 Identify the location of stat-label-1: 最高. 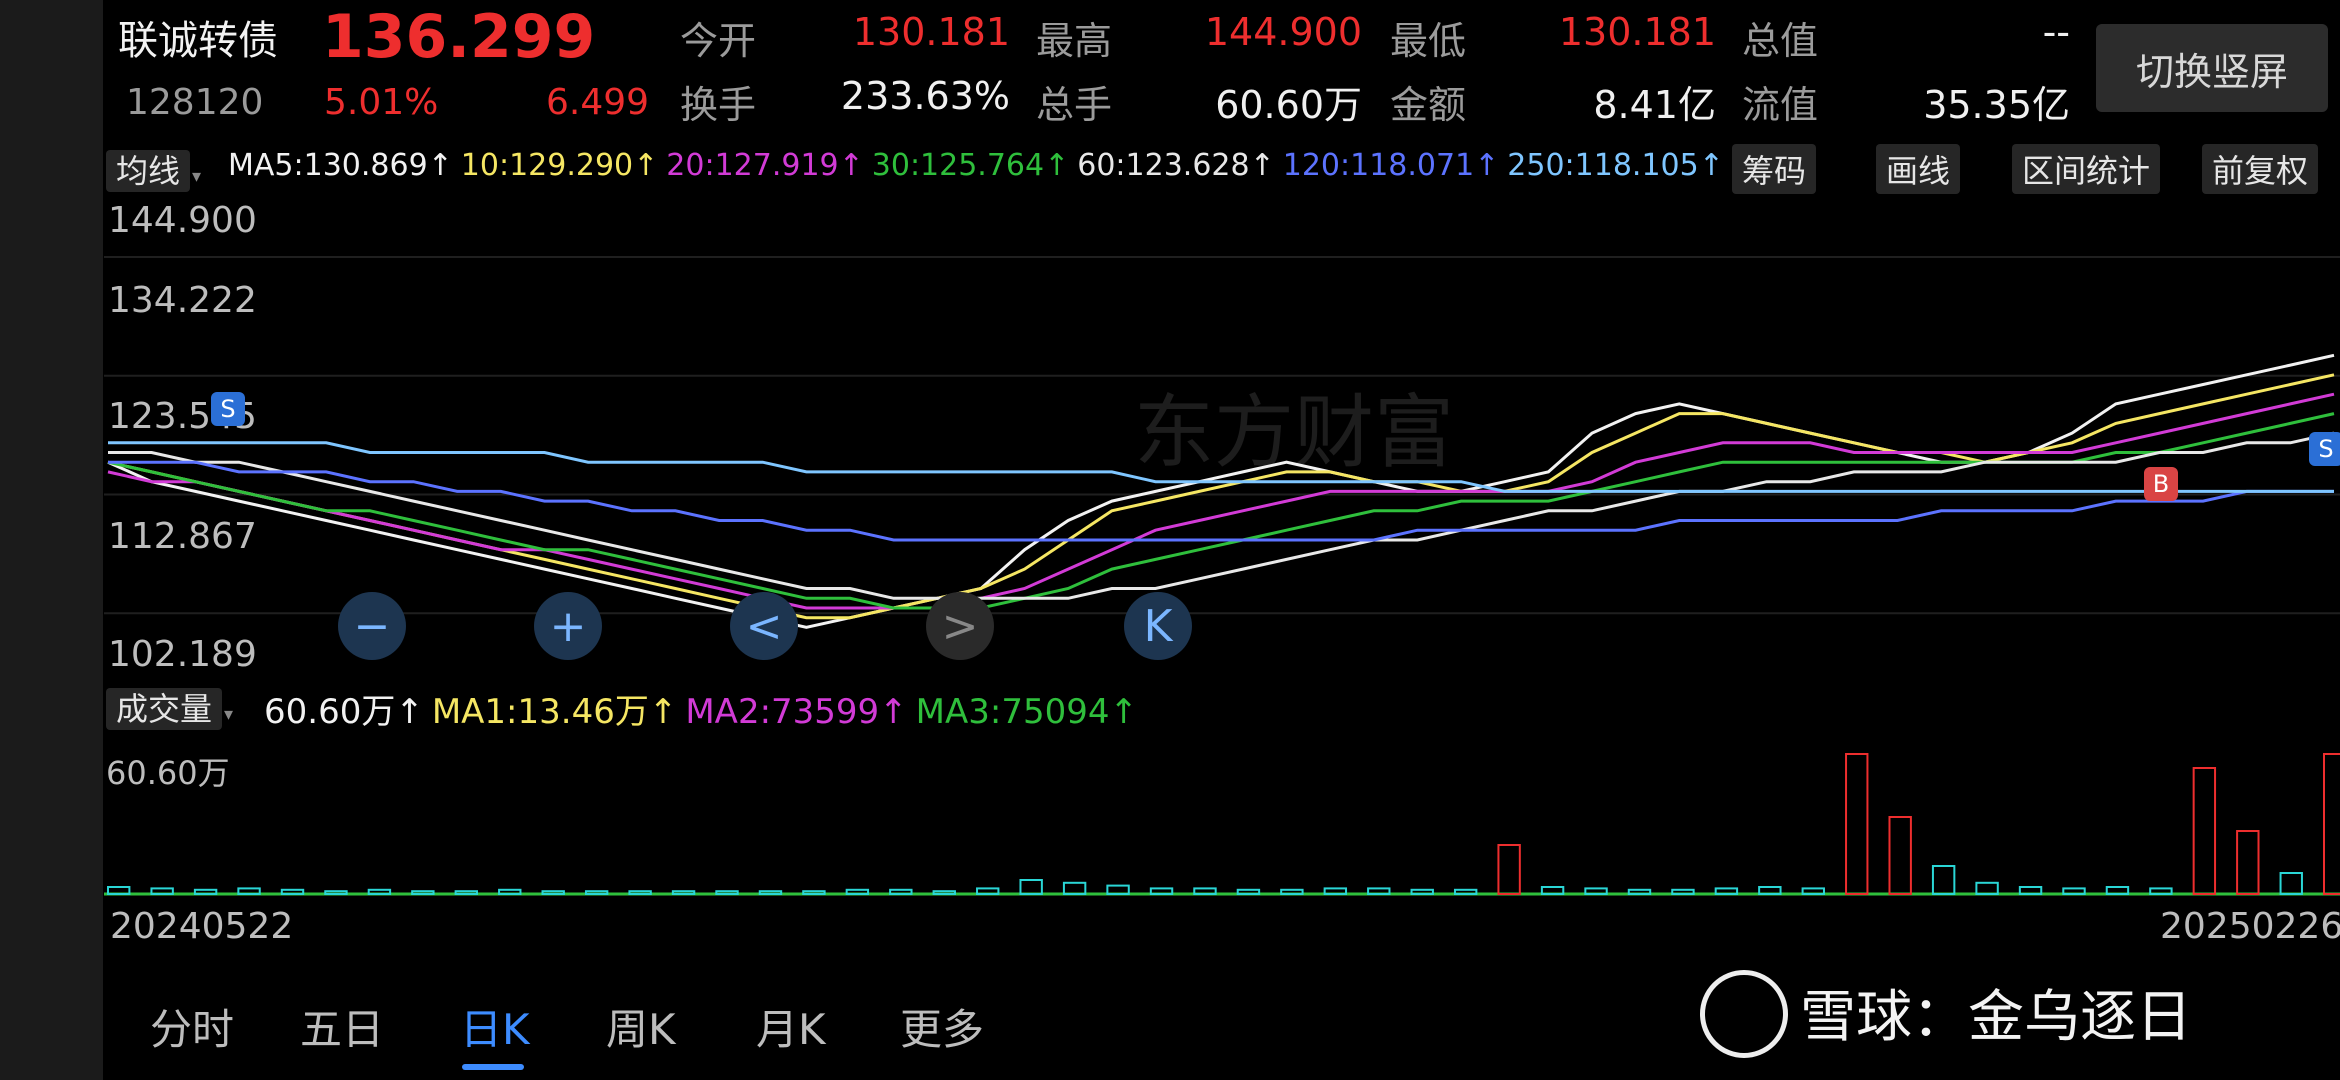
(1074, 41).